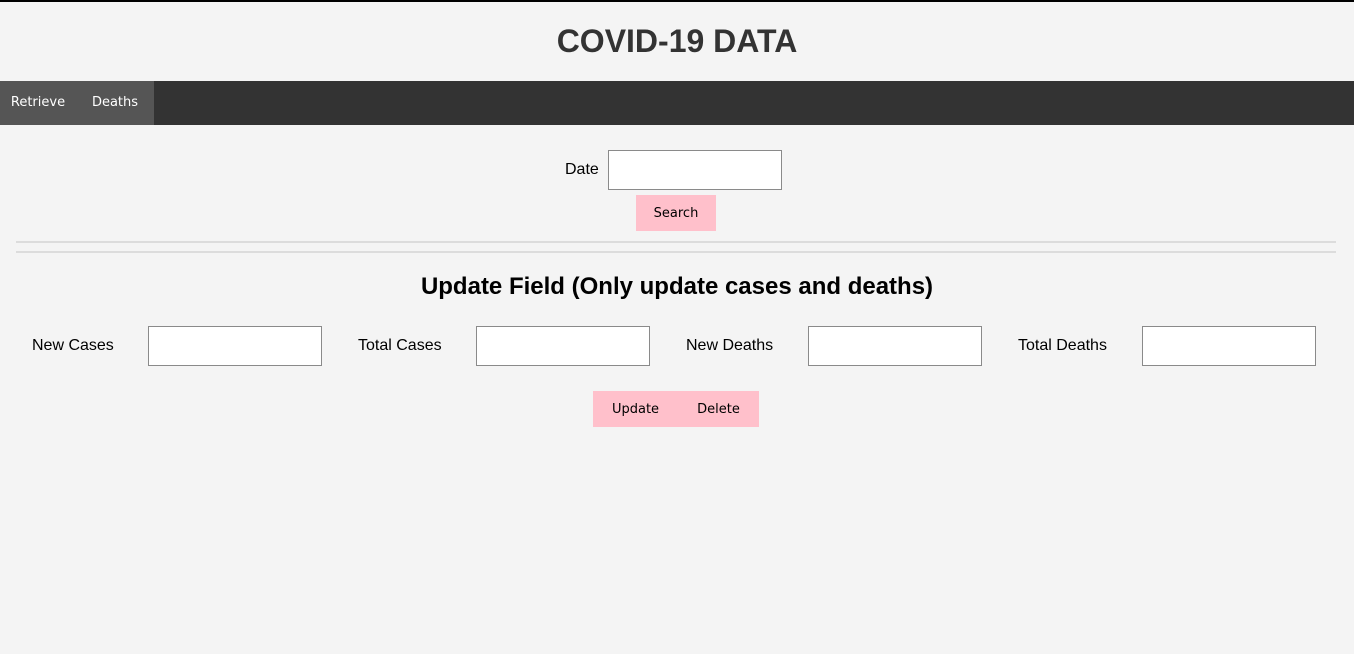 Image resolution: width=1354 pixels, height=654 pixels. Describe the element at coordinates (730, 345) in the screenshot. I see `new-deaths-label: New Deaths` at that location.